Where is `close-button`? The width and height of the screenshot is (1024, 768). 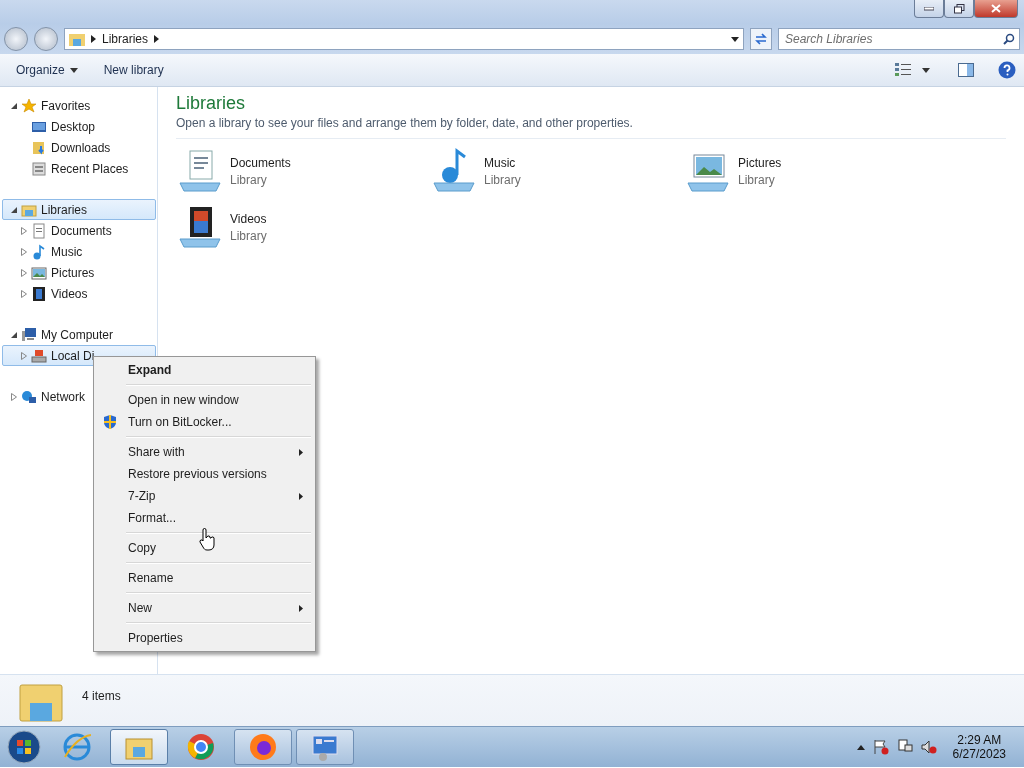
close-button is located at coordinates (996, 9).